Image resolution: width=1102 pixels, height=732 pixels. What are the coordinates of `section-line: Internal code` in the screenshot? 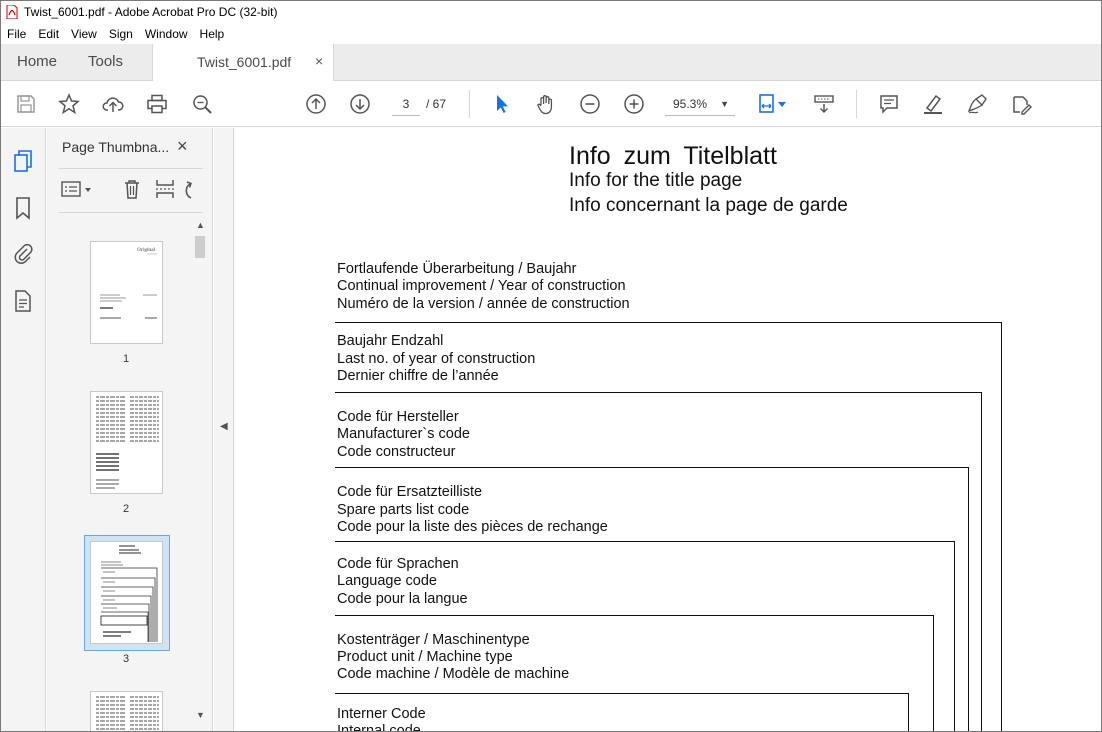 It's located at (379, 727).